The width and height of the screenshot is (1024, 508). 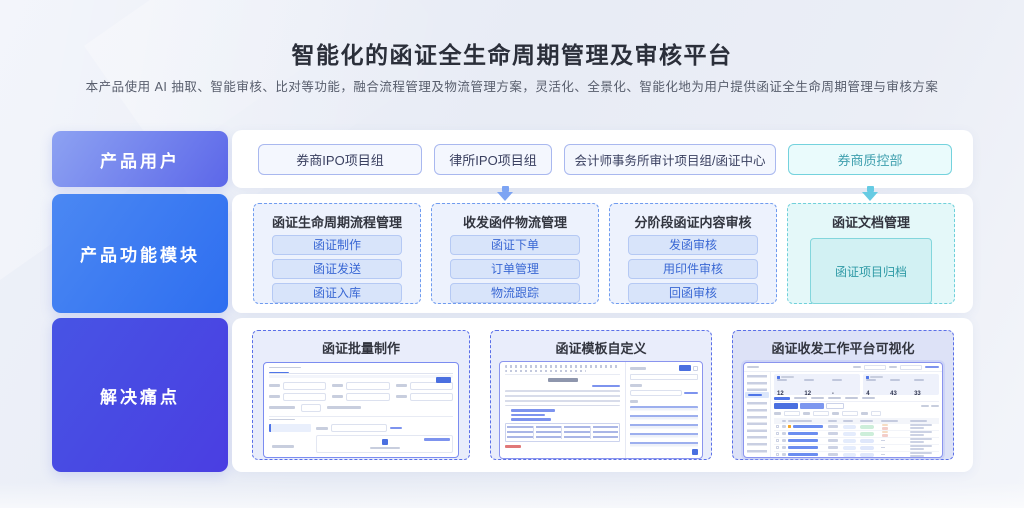 I want to click on archive-box: 函证项目归档, so click(x=871, y=271).